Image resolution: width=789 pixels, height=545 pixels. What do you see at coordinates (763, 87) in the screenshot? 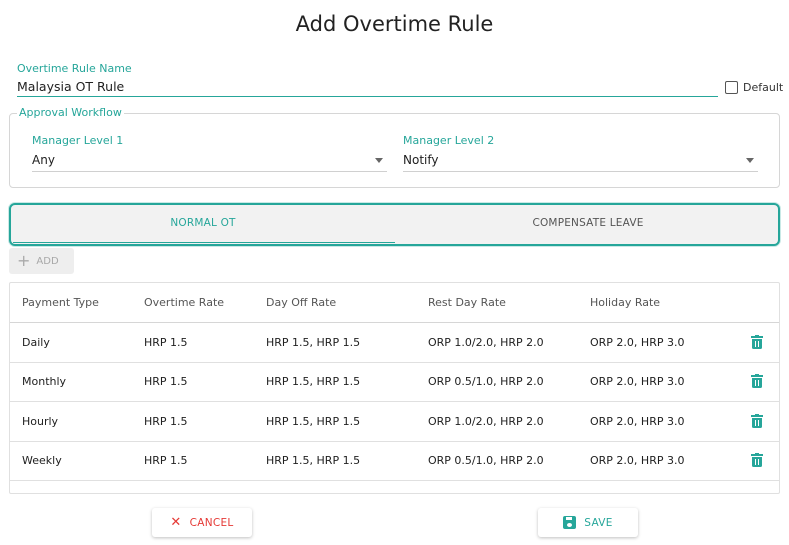
I see `default-checkbox-label: Default` at bounding box center [763, 87].